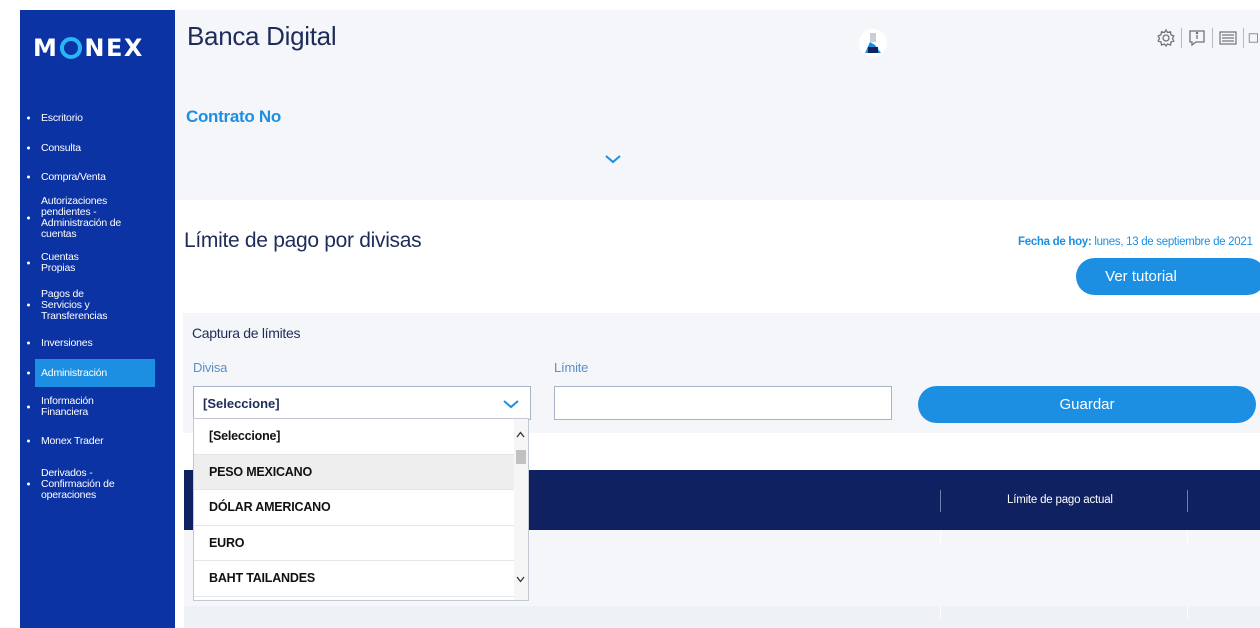 The height and width of the screenshot is (628, 1260). What do you see at coordinates (520, 434) in the screenshot?
I see `scroll-up-icon` at bounding box center [520, 434].